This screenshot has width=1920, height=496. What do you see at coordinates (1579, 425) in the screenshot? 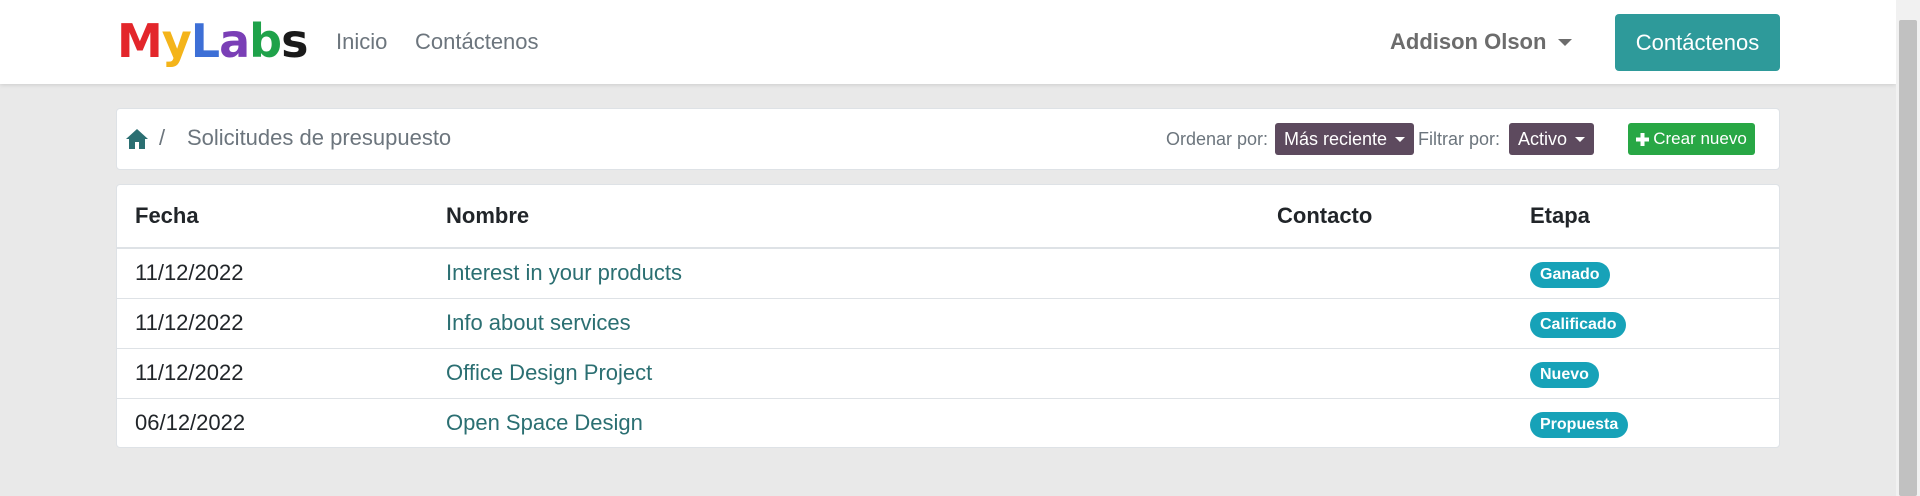
I see `stage-badge: Propuesta` at bounding box center [1579, 425].